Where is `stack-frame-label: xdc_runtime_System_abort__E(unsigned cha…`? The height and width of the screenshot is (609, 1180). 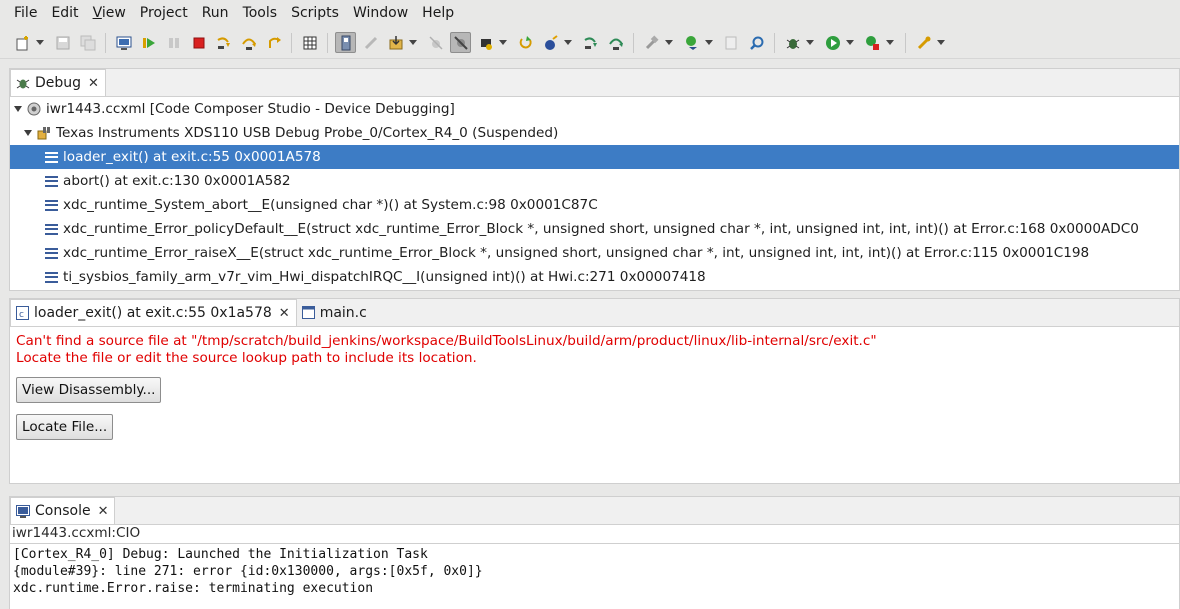 stack-frame-label: xdc_runtime_System_abort__E(unsigned cha… is located at coordinates (330, 205).